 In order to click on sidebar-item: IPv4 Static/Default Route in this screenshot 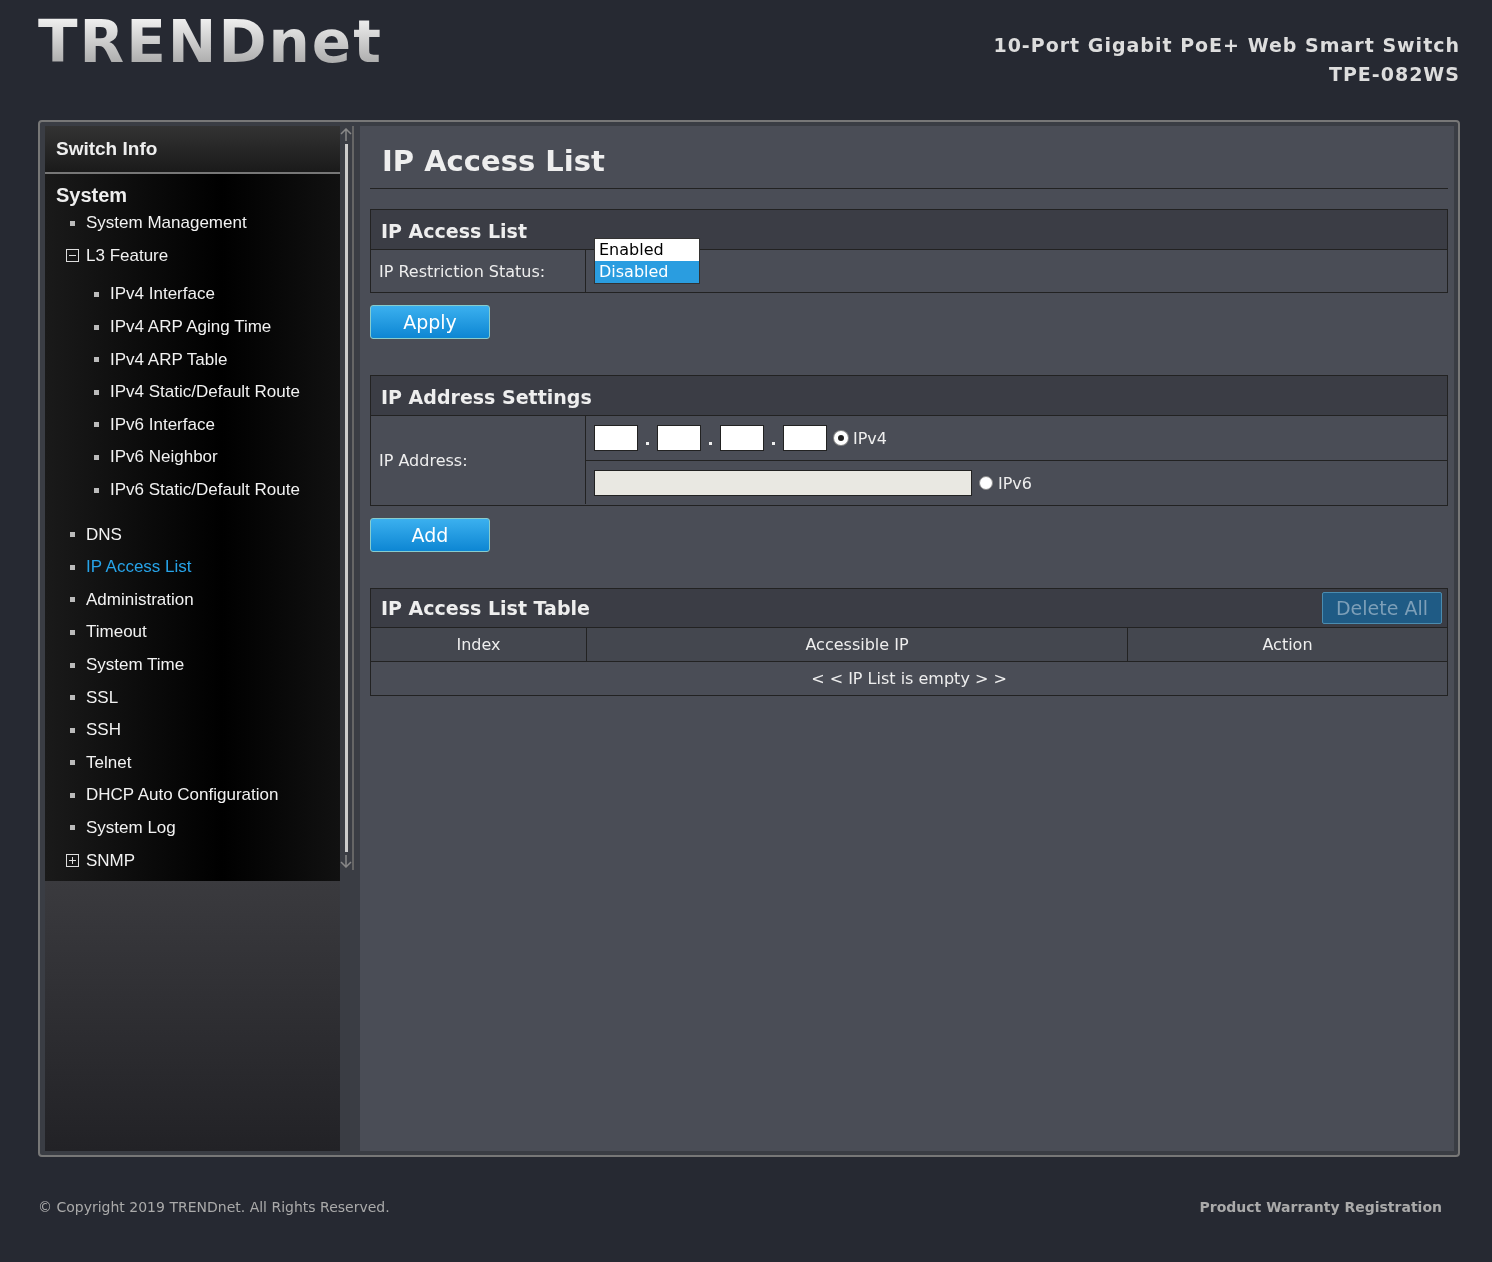, I will do `click(205, 392)`.